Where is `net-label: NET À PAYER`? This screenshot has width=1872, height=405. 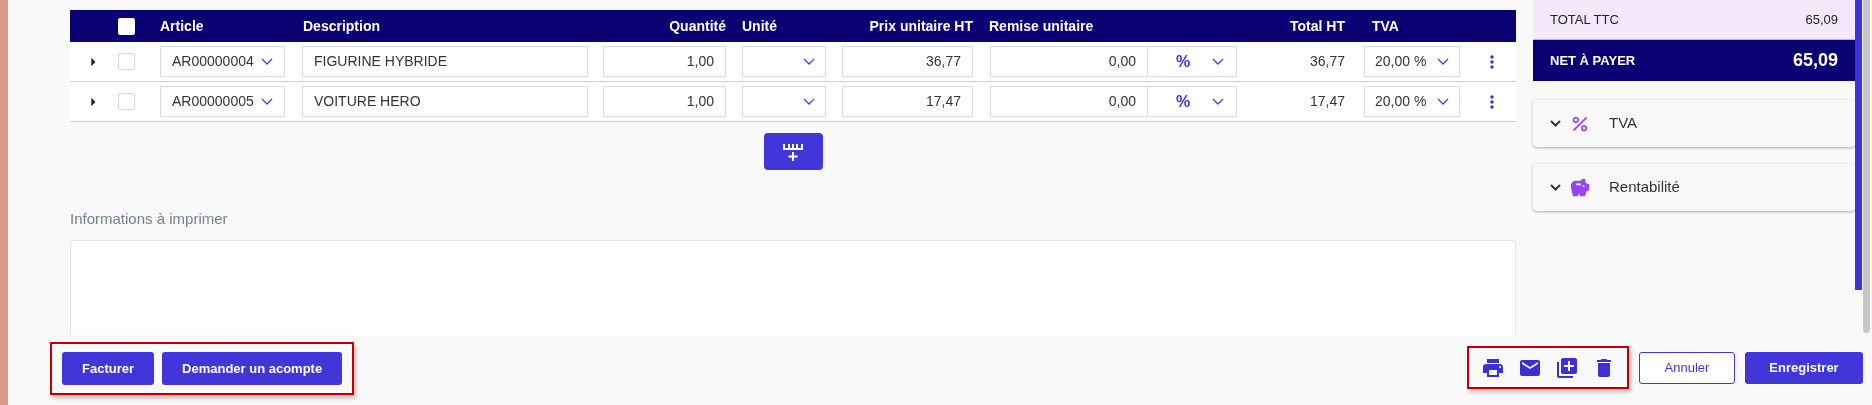
net-label: NET À PAYER is located at coordinates (1593, 60).